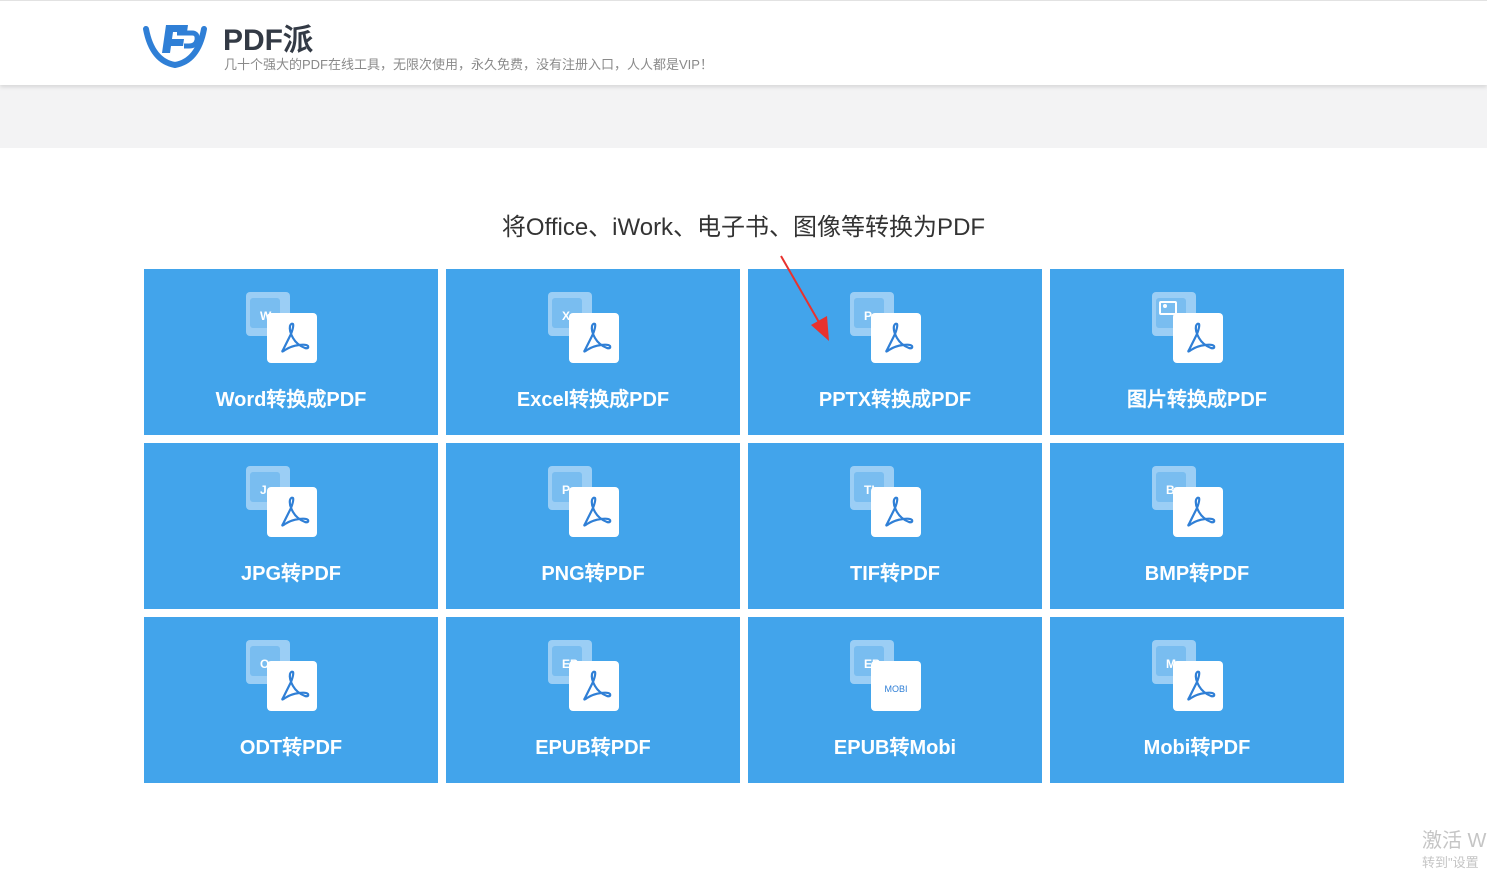 Image resolution: width=1487 pixels, height=871 pixels. What do you see at coordinates (1450, 862) in the screenshot?
I see `activation-watermark-hint: 转到"设置` at bounding box center [1450, 862].